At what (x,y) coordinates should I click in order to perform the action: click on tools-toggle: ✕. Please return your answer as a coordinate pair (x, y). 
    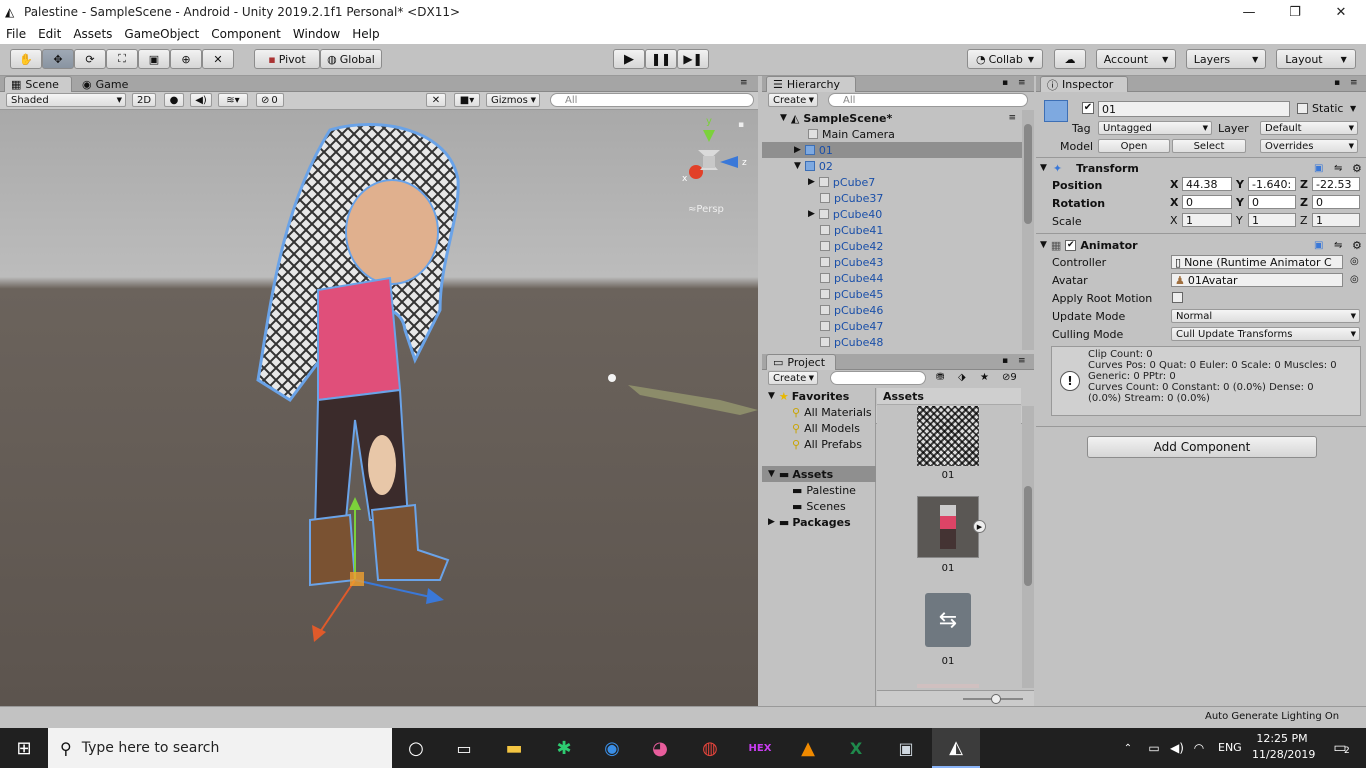
    Looking at the image, I should click on (436, 100).